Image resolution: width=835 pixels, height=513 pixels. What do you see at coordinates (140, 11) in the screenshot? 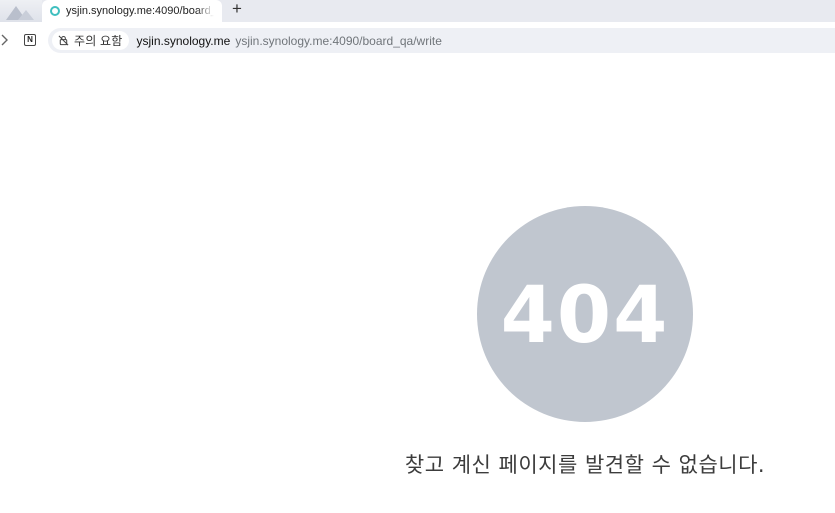
I see `tab-title: ysjin.synology.me:4090/board_qa/write` at bounding box center [140, 11].